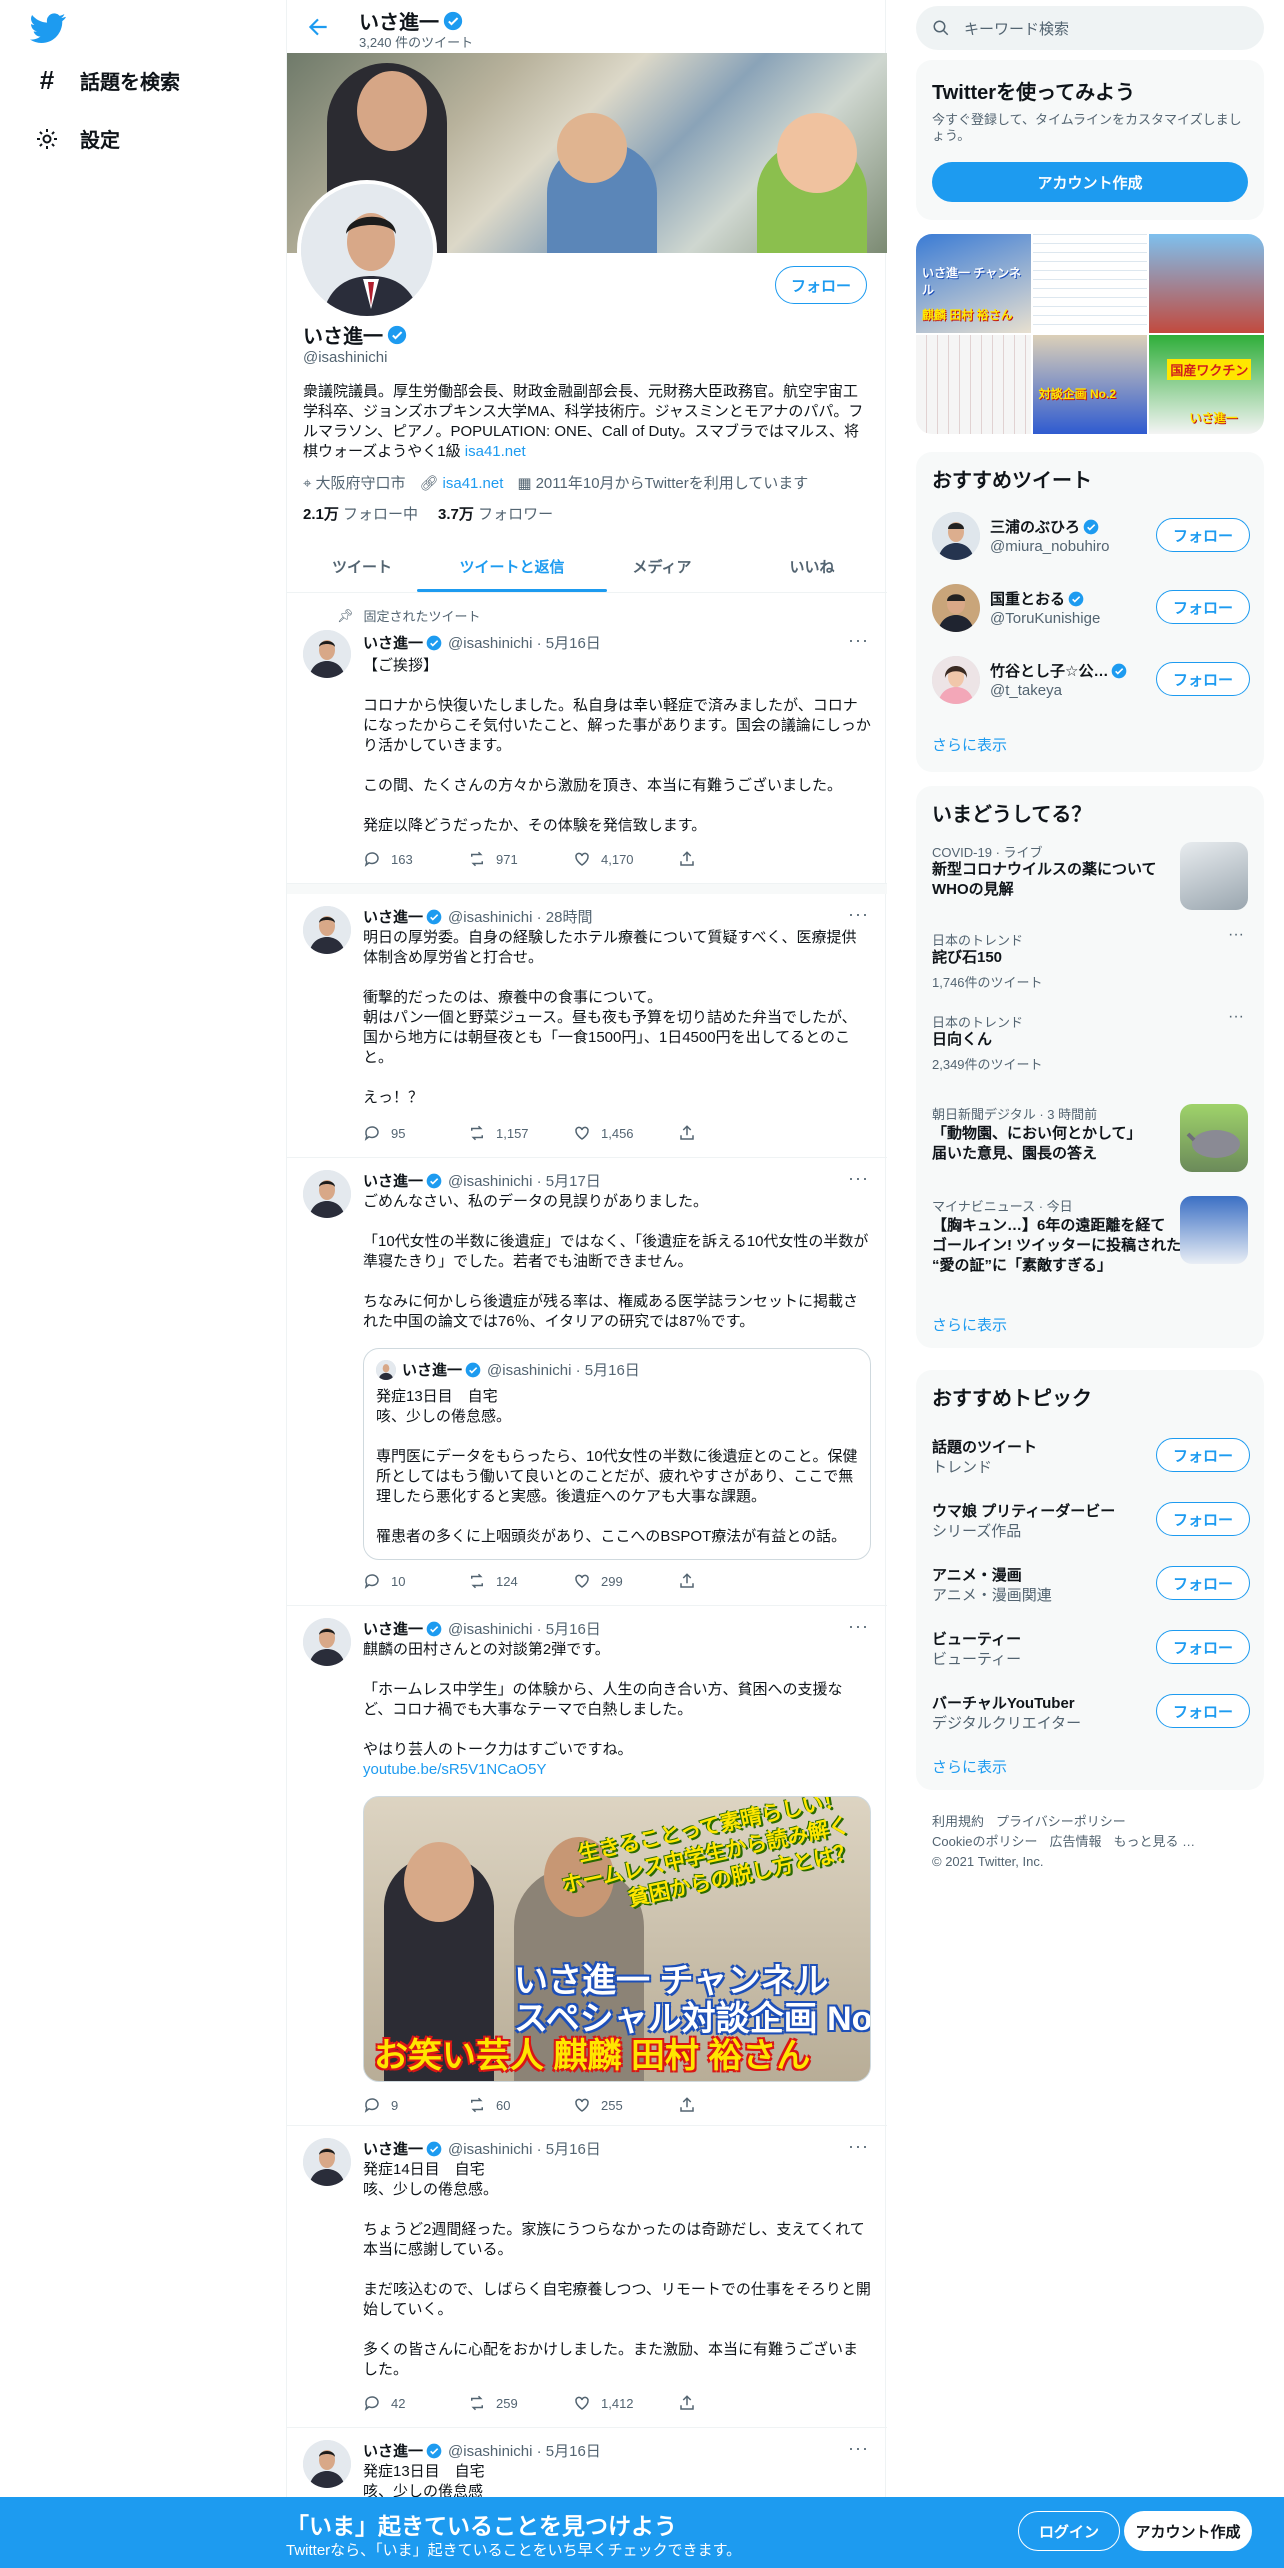 This screenshot has width=1284, height=2568. What do you see at coordinates (625, 859) in the screenshot?
I see `like-button: 4,170` at bounding box center [625, 859].